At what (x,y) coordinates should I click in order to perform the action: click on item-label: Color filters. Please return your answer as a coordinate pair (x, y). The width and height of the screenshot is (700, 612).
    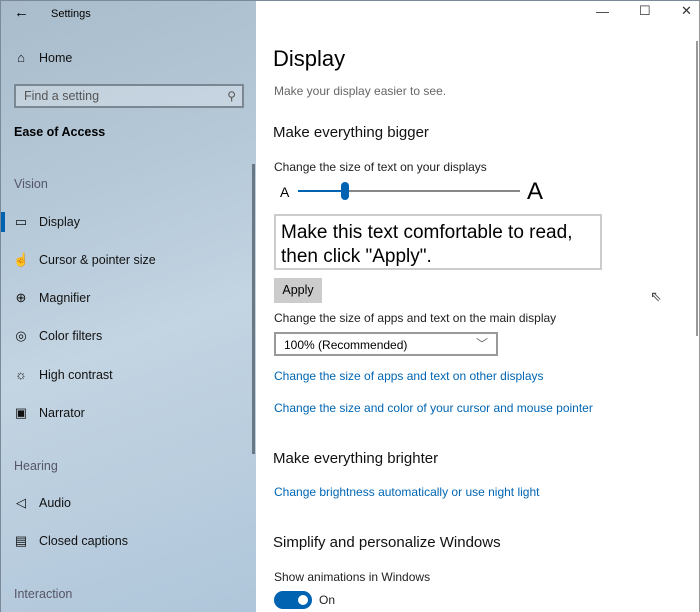
    Looking at the image, I should click on (71, 336).